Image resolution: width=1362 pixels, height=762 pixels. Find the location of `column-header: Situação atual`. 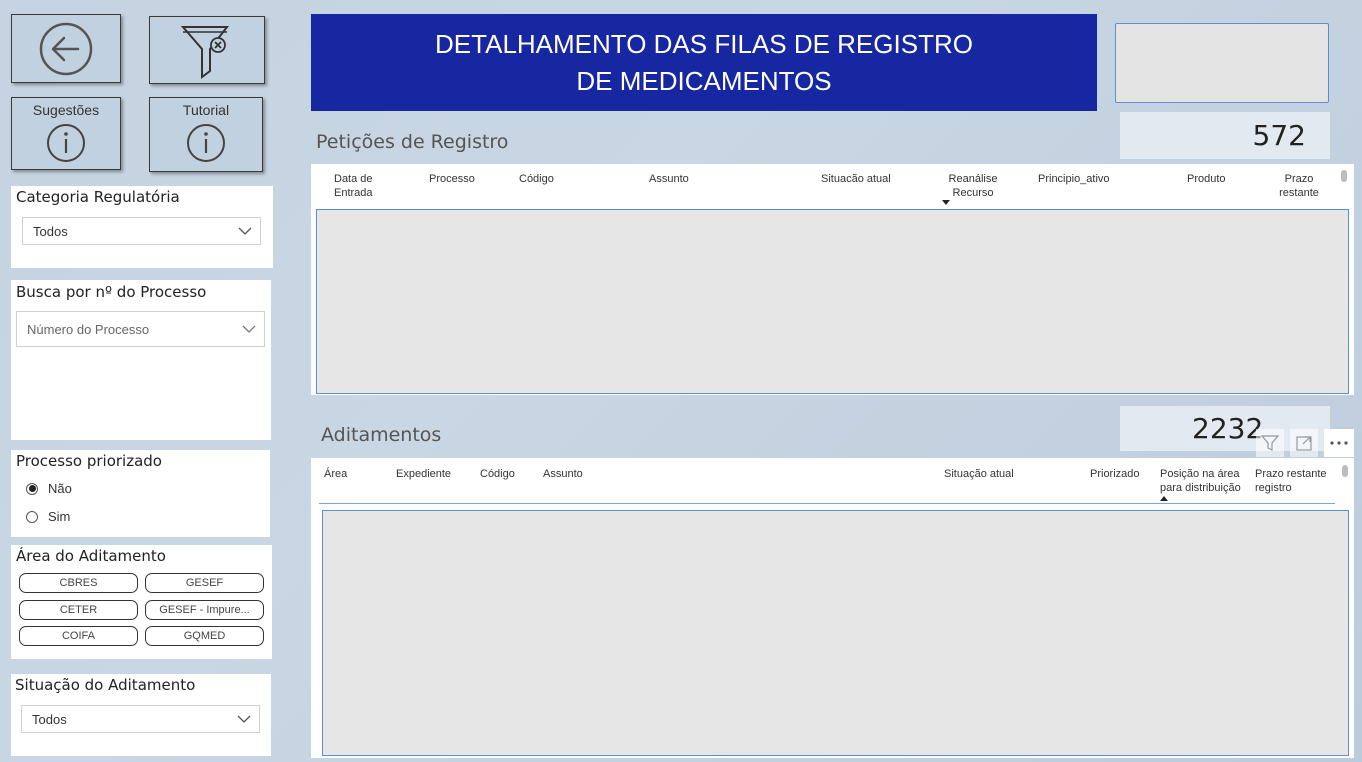

column-header: Situação atual is located at coordinates (979, 474).